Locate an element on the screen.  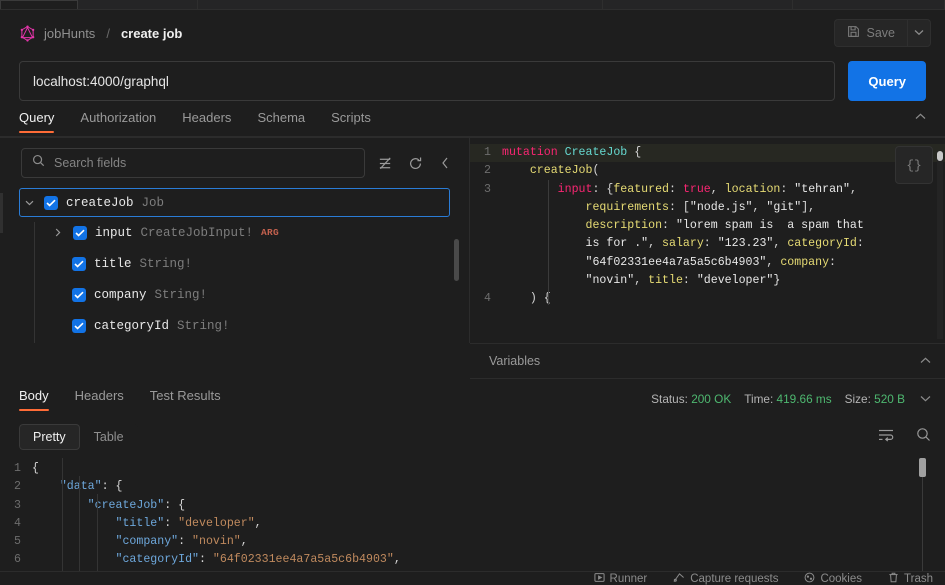
fold-rail is located at coordinates (79, 530).